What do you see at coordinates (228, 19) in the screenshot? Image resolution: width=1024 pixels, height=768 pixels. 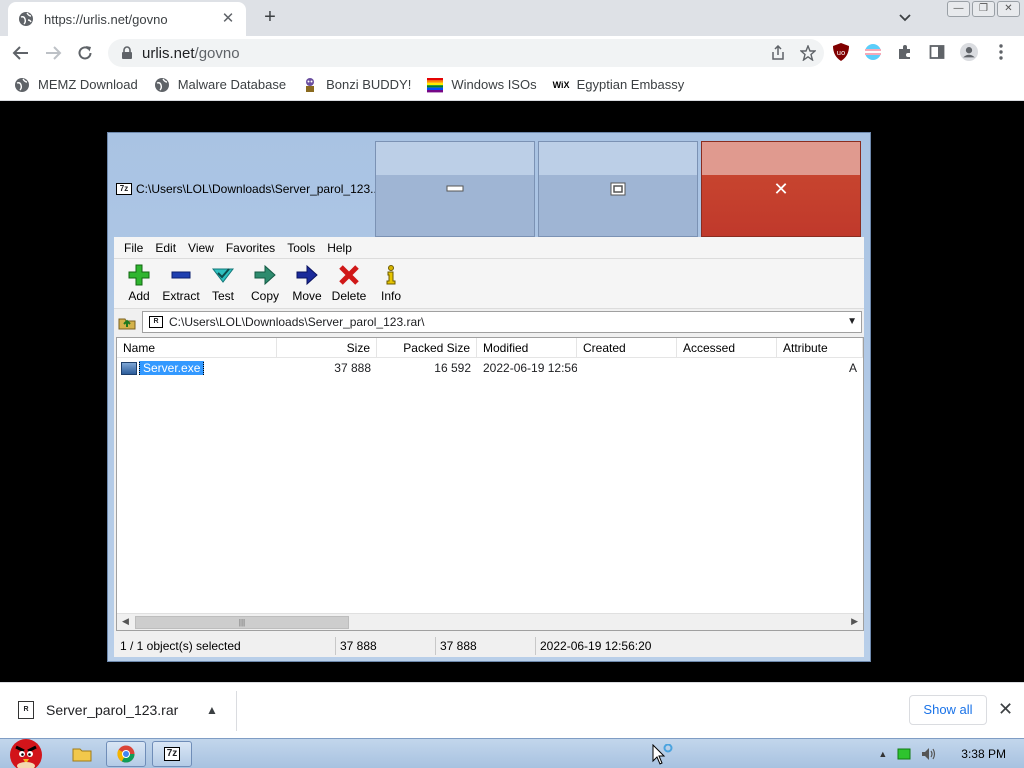 I see `tab-close-icon: ✕` at bounding box center [228, 19].